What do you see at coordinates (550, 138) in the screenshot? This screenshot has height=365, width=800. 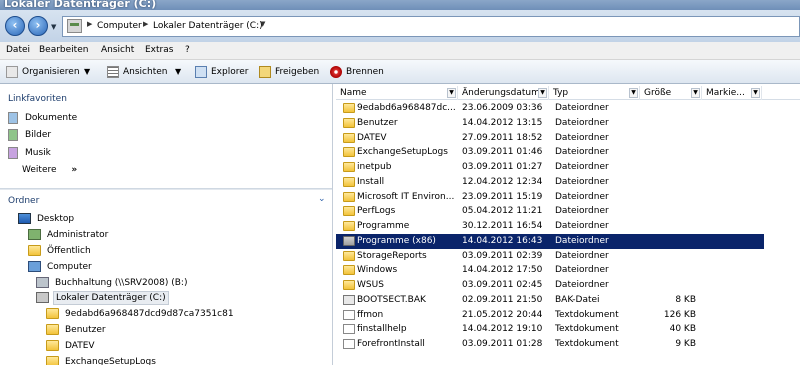 I see `file-row: DATEV 27.09.2011 18:52 Dateiordner` at bounding box center [550, 138].